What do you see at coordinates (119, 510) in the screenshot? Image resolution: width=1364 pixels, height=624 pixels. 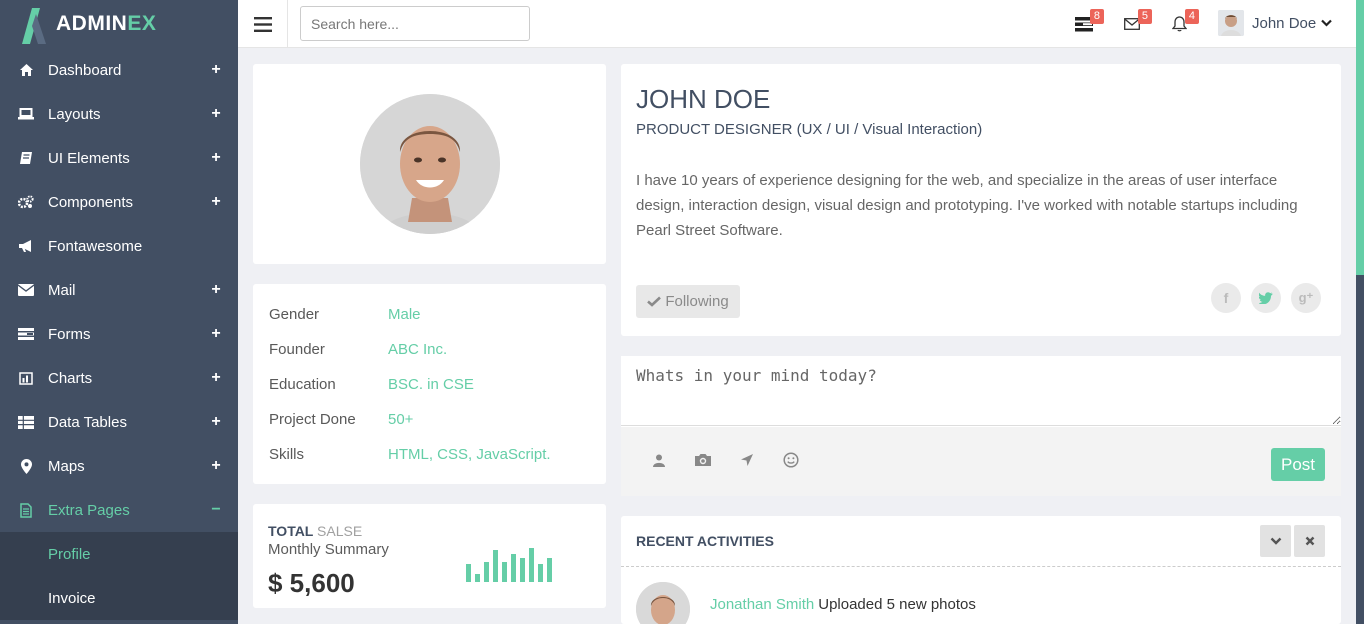 I see `sidebar-item-extra-pages: Extra Pages −` at bounding box center [119, 510].